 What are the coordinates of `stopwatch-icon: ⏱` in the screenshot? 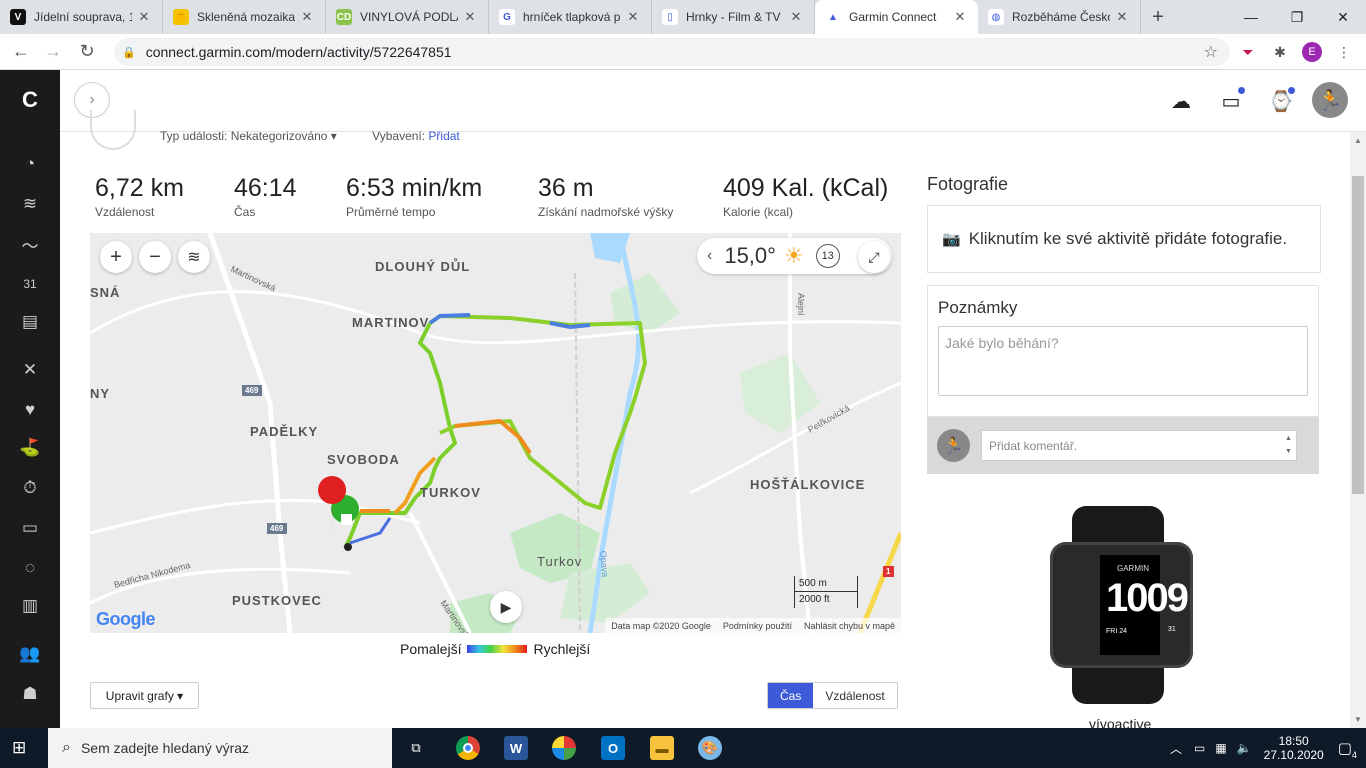 It's located at (30, 488).